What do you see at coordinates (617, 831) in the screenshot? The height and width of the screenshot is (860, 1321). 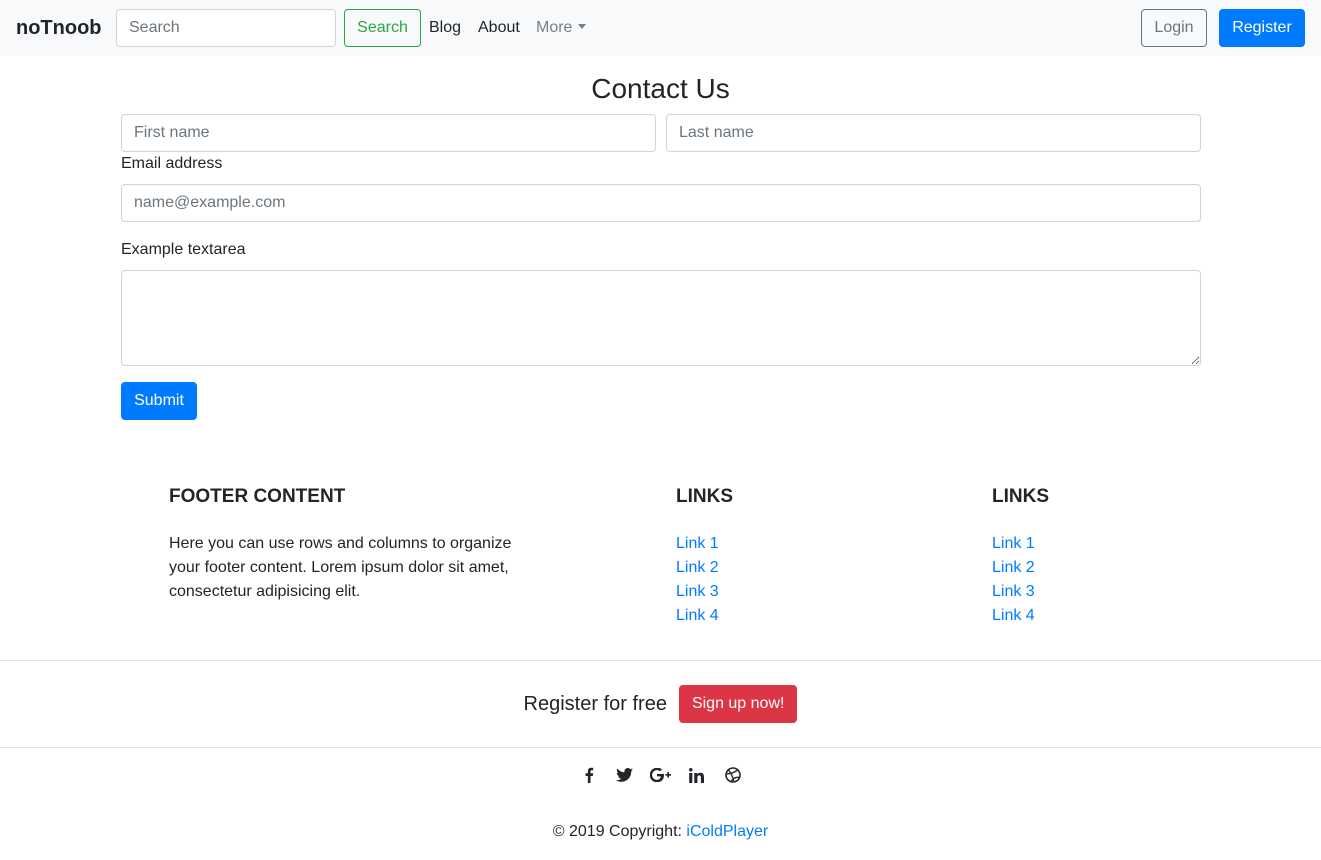 I see `copyright-text: © 2019 Copyright:` at bounding box center [617, 831].